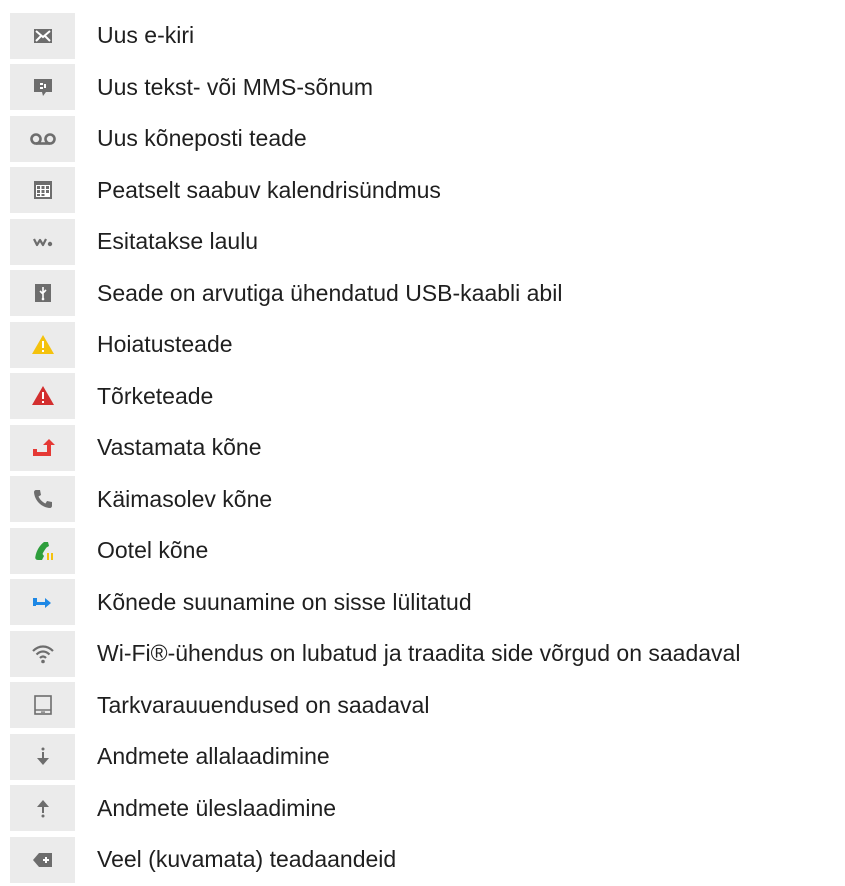 The image size is (845, 886). I want to click on item-label: Hoiatusteade, so click(165, 344).